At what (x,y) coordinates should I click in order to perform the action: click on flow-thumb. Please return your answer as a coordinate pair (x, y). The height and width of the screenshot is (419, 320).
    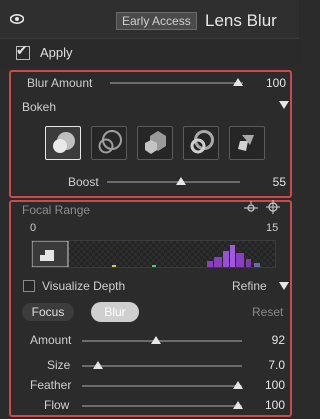
    Looking at the image, I should click on (238, 405).